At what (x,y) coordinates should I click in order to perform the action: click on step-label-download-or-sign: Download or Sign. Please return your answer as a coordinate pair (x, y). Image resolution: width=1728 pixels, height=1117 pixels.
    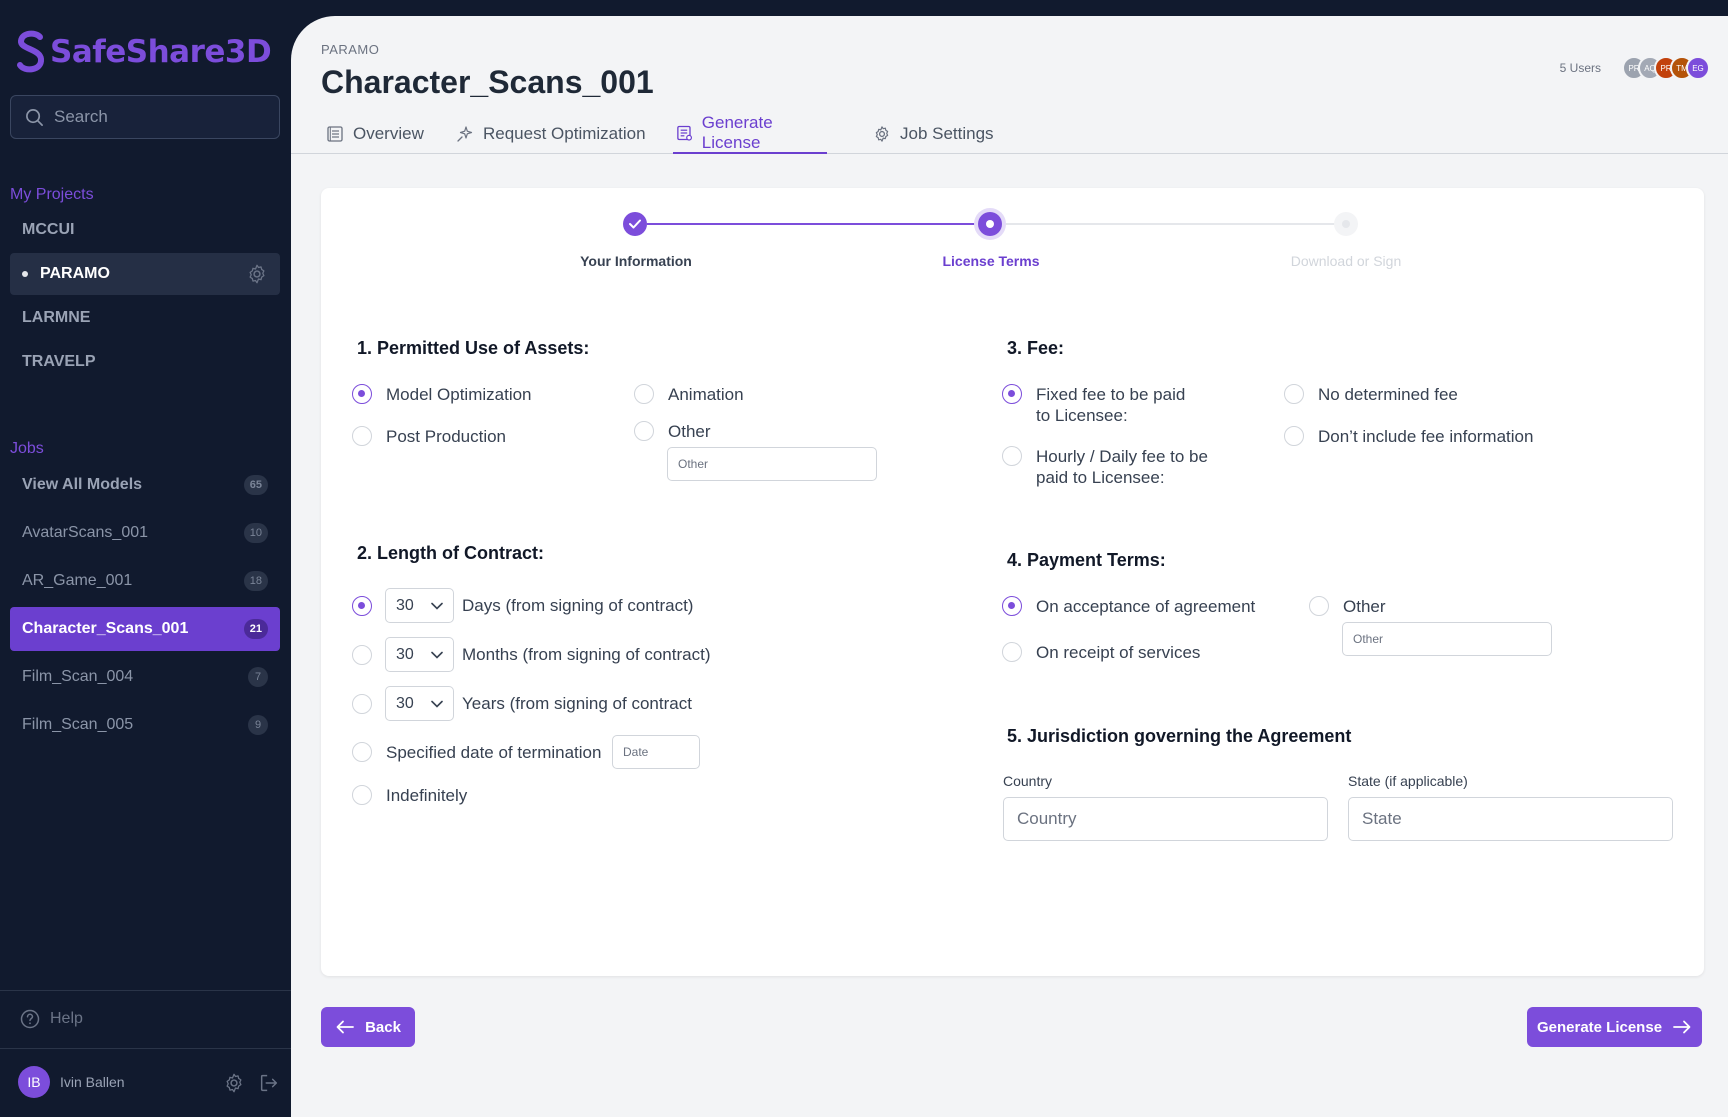
    Looking at the image, I should click on (1346, 261).